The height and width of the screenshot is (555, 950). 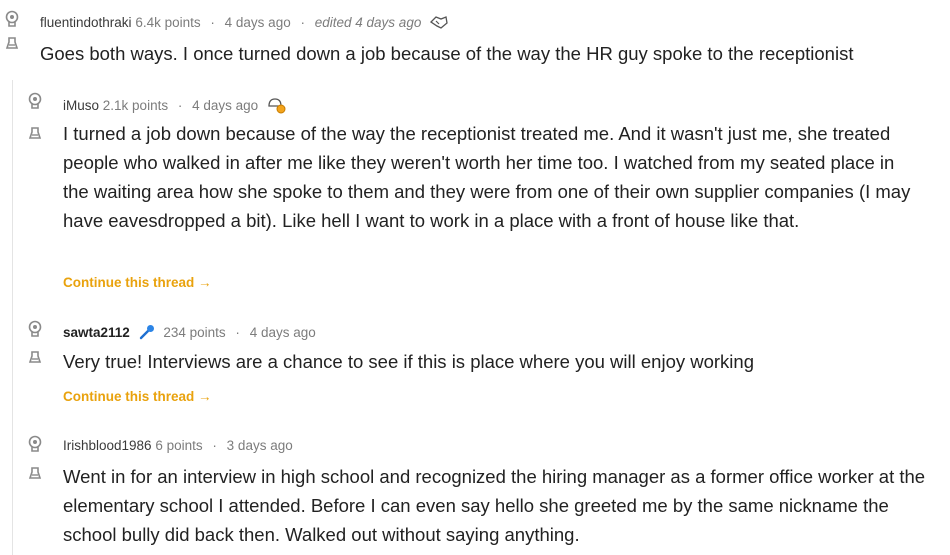 I want to click on points: 2.1k points, so click(x=135, y=106).